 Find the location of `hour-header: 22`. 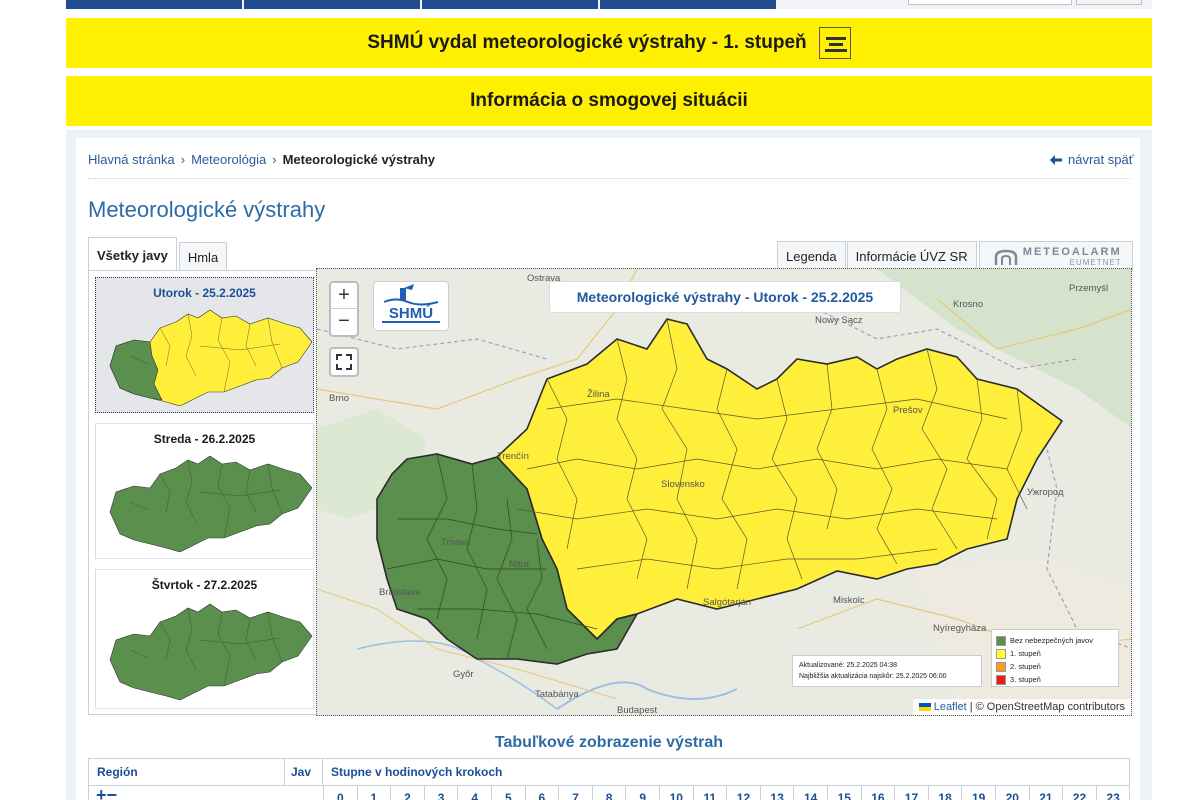

hour-header: 22 is located at coordinates (1079, 793).